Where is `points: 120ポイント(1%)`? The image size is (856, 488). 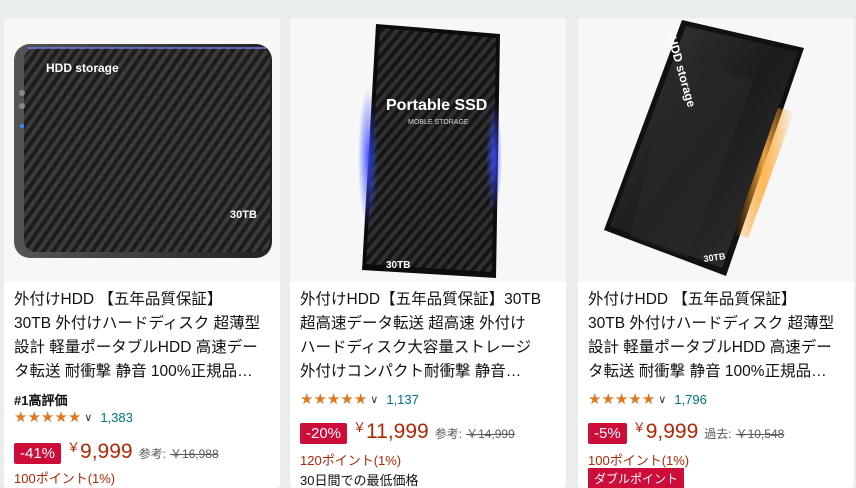
points: 120ポイント(1%) is located at coordinates (351, 460).